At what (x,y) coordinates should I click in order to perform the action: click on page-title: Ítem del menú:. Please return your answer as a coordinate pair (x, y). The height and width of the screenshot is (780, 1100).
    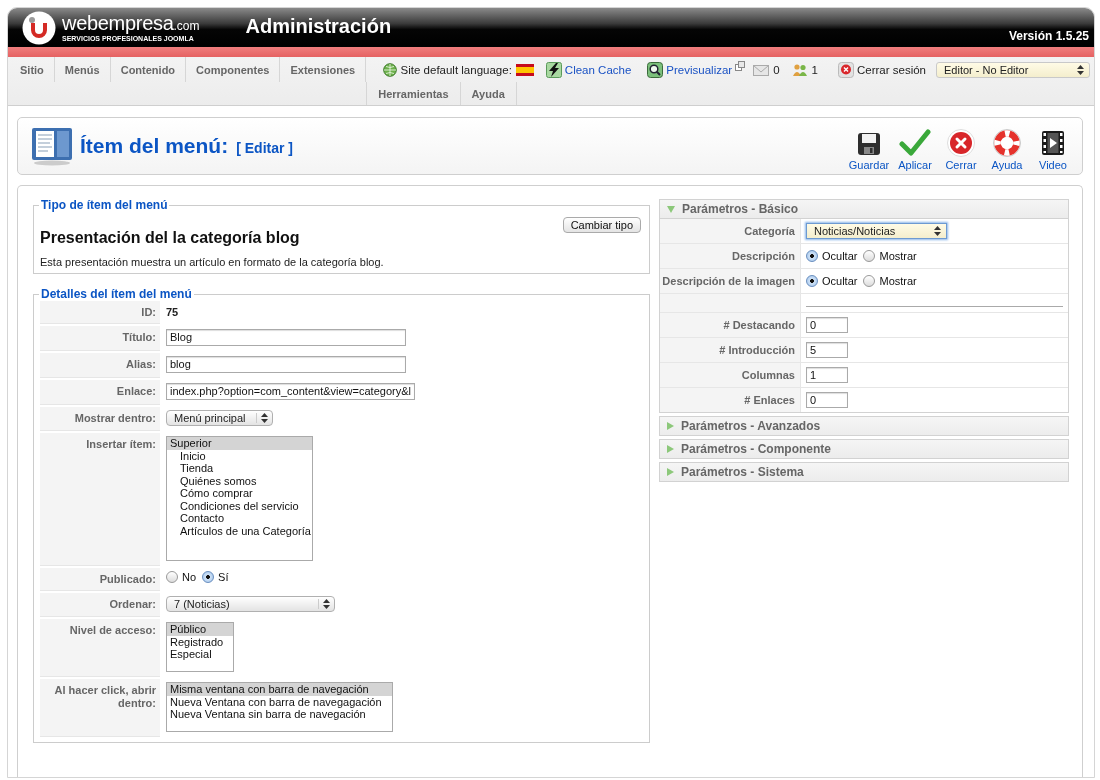
    Looking at the image, I should click on (154, 146).